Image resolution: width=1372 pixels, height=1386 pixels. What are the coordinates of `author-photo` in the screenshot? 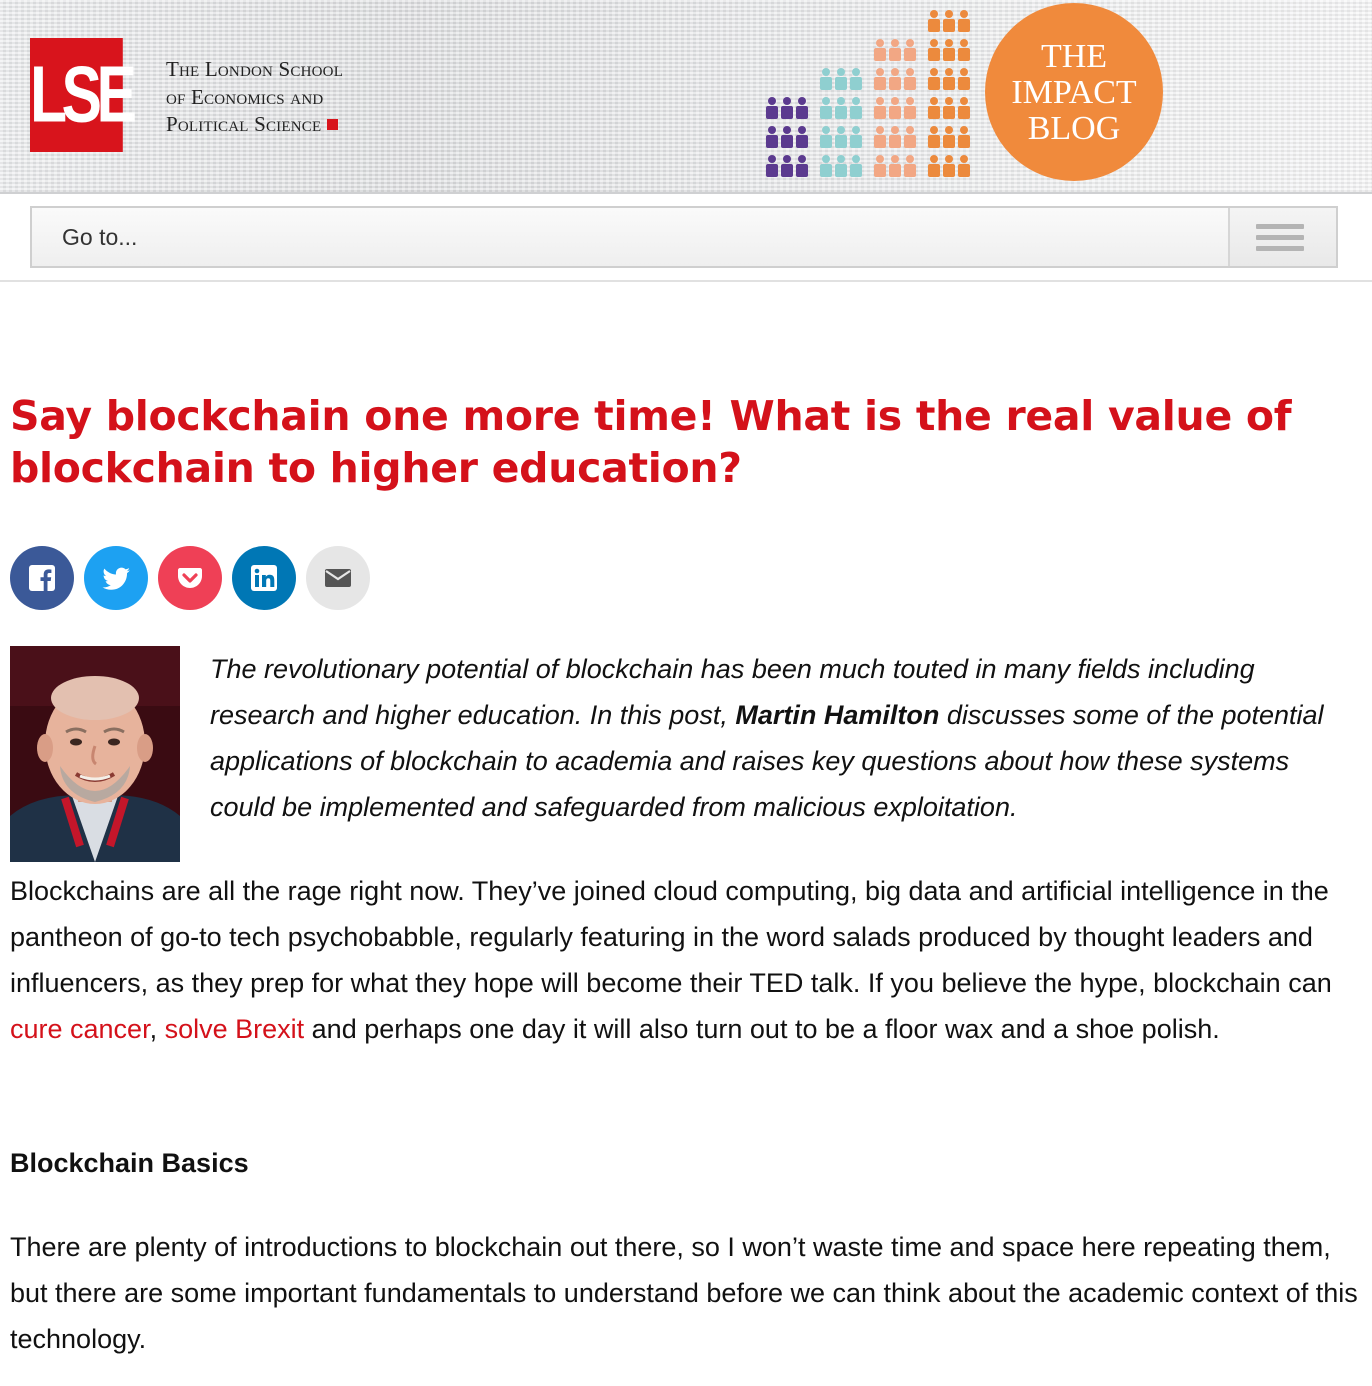 It's located at (95, 754).